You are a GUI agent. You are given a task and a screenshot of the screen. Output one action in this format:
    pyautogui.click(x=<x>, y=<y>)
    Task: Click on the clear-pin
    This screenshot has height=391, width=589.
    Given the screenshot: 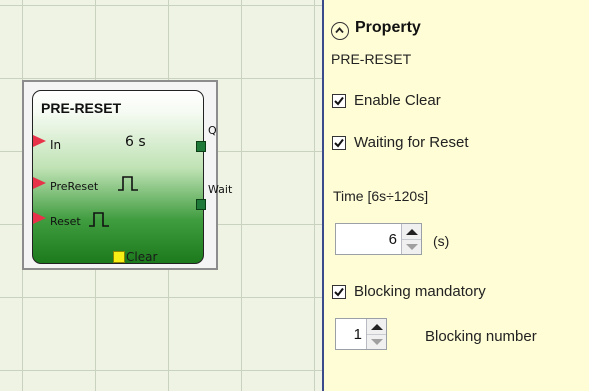 What is the action you would take?
    pyautogui.click(x=119, y=257)
    